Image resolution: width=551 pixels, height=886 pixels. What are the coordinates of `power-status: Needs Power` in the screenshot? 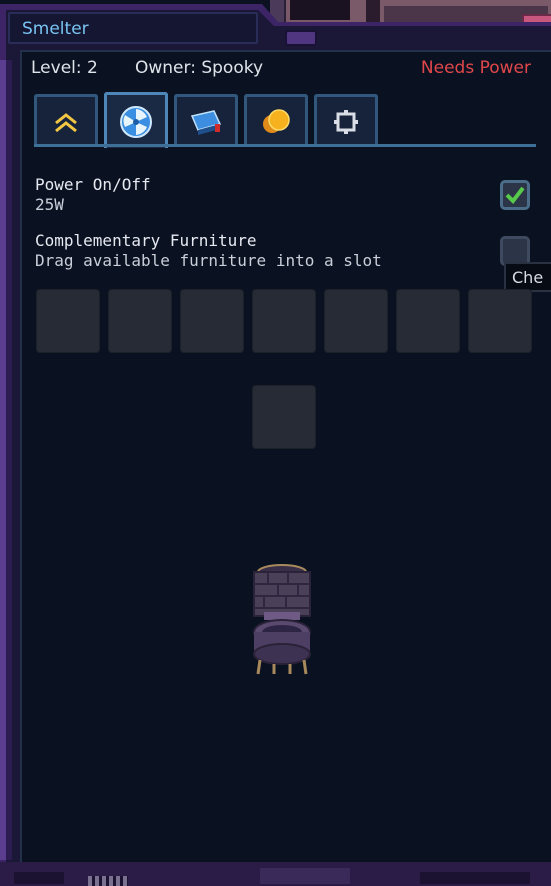 It's located at (475, 68).